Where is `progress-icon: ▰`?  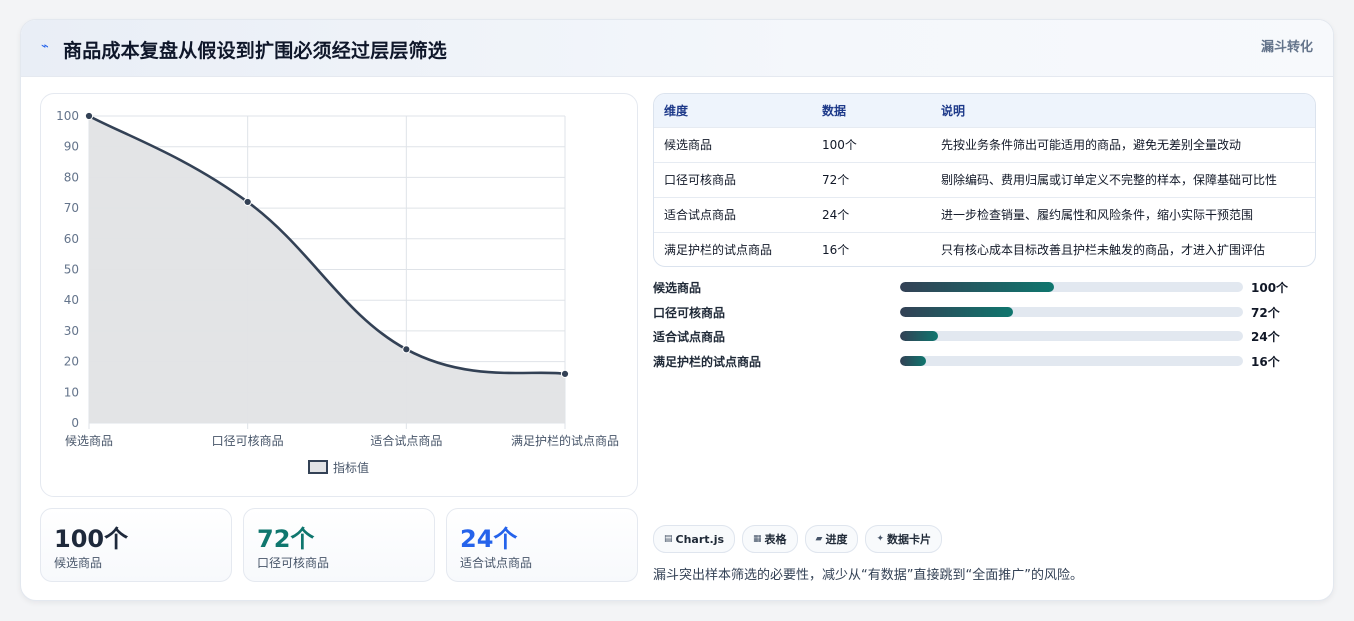
progress-icon: ▰ is located at coordinates (819, 539).